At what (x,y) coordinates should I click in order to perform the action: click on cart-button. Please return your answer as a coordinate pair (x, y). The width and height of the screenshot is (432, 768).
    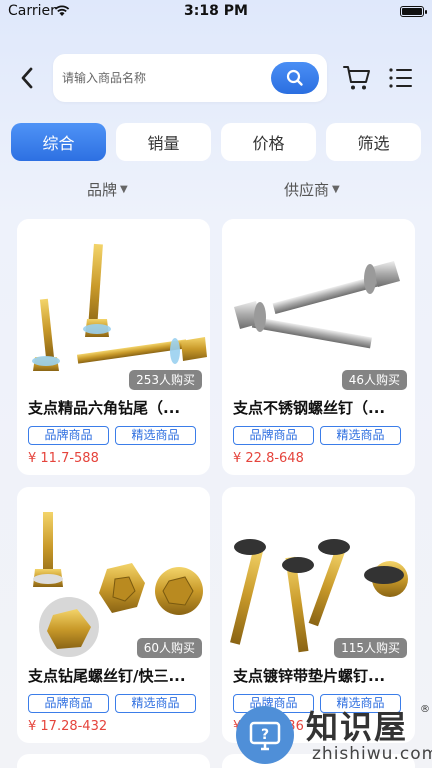
    Looking at the image, I should click on (357, 78).